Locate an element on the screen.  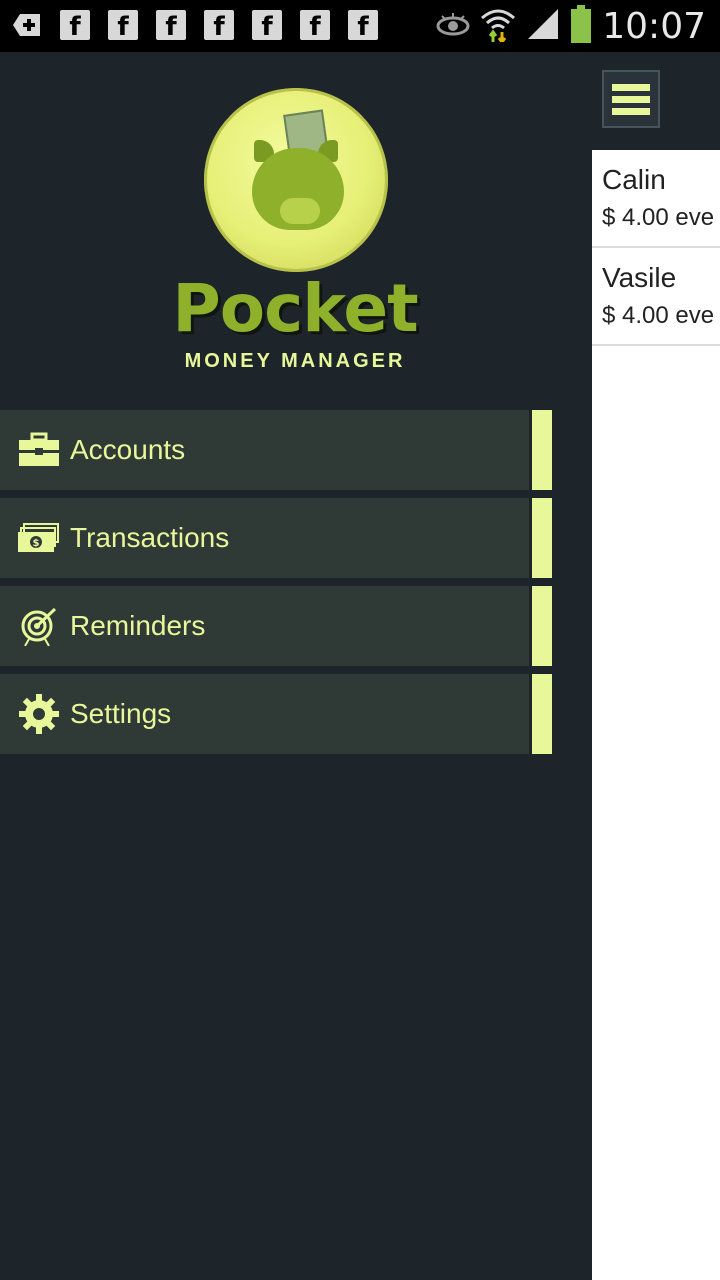
briefcase-icon is located at coordinates (39, 450).